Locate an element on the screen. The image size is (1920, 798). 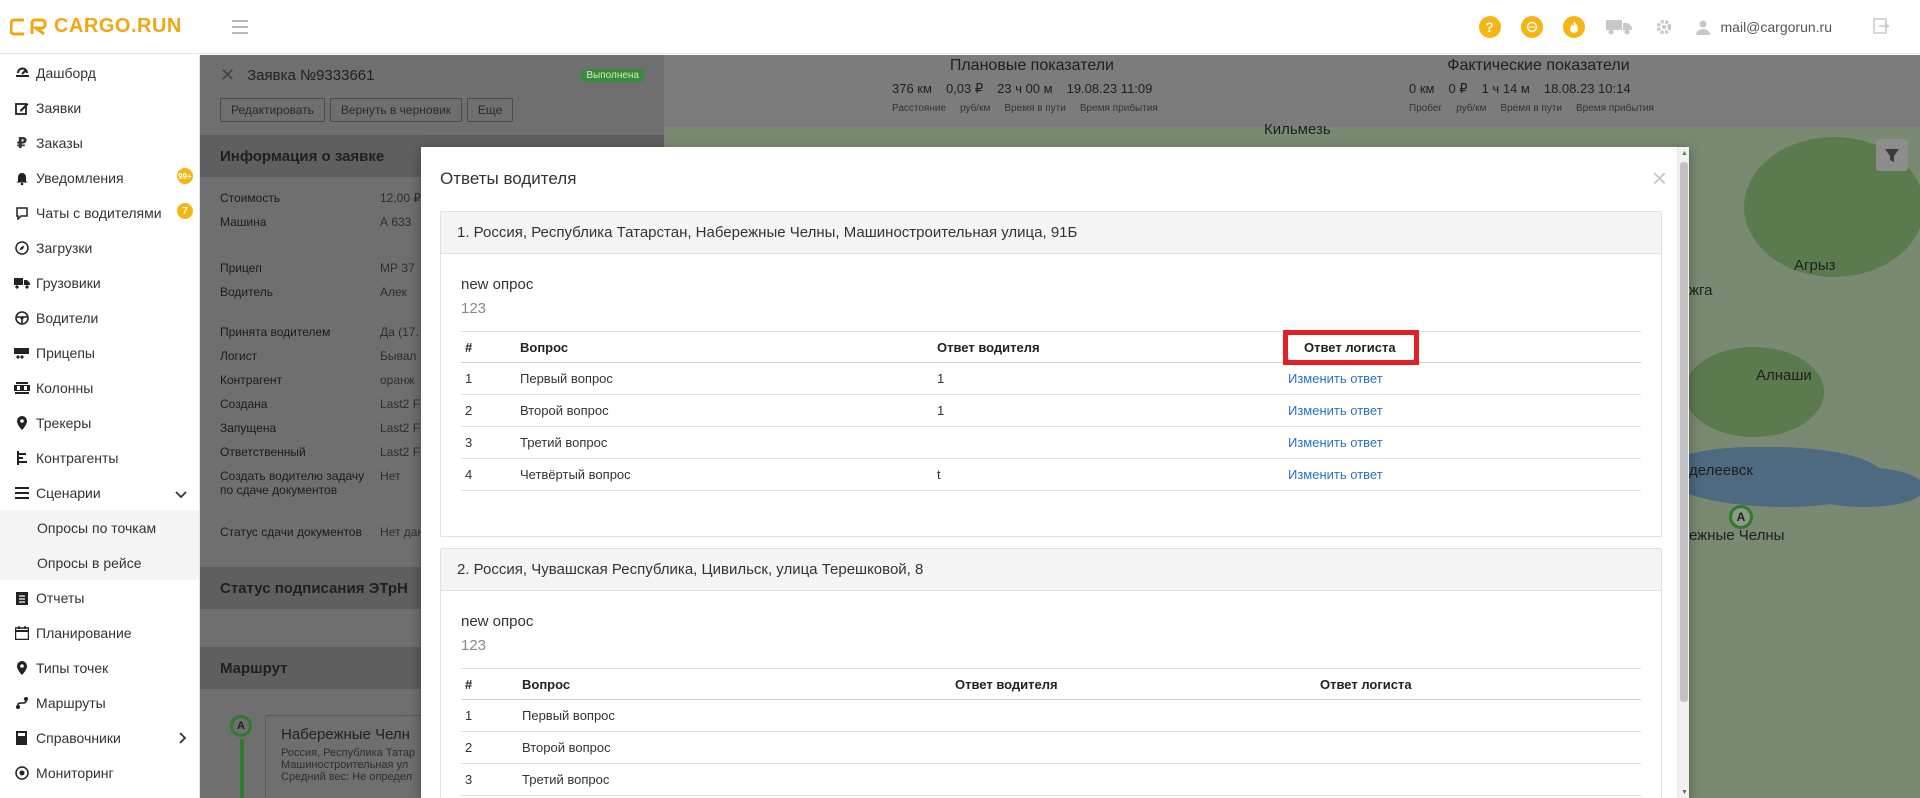
table-row: 2 Второй вопрос is located at coordinates (1051, 747).